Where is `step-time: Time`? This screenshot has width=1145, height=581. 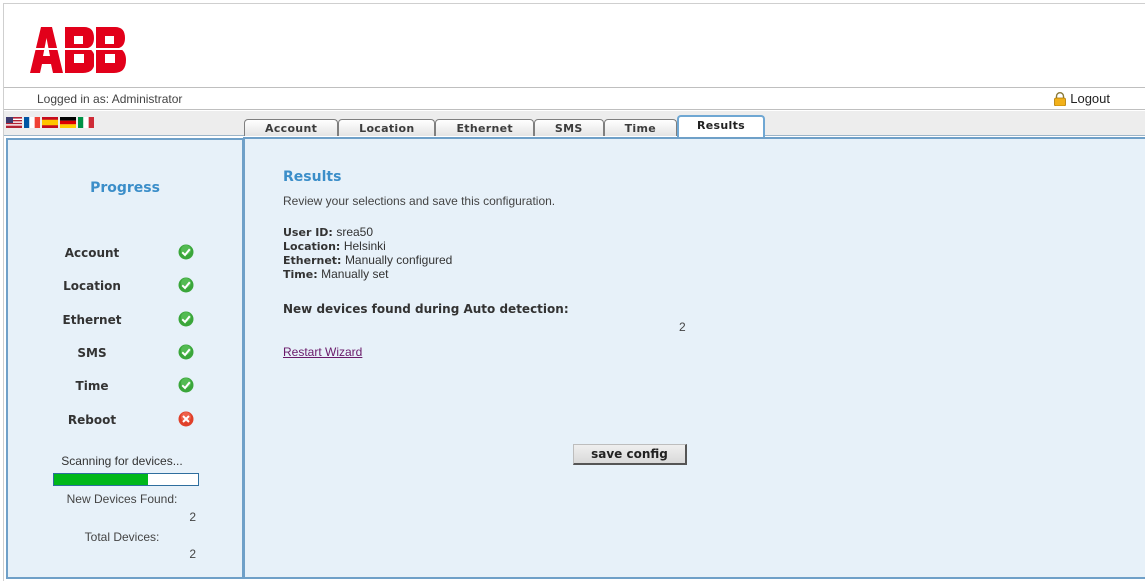
step-time: Time is located at coordinates (125, 387).